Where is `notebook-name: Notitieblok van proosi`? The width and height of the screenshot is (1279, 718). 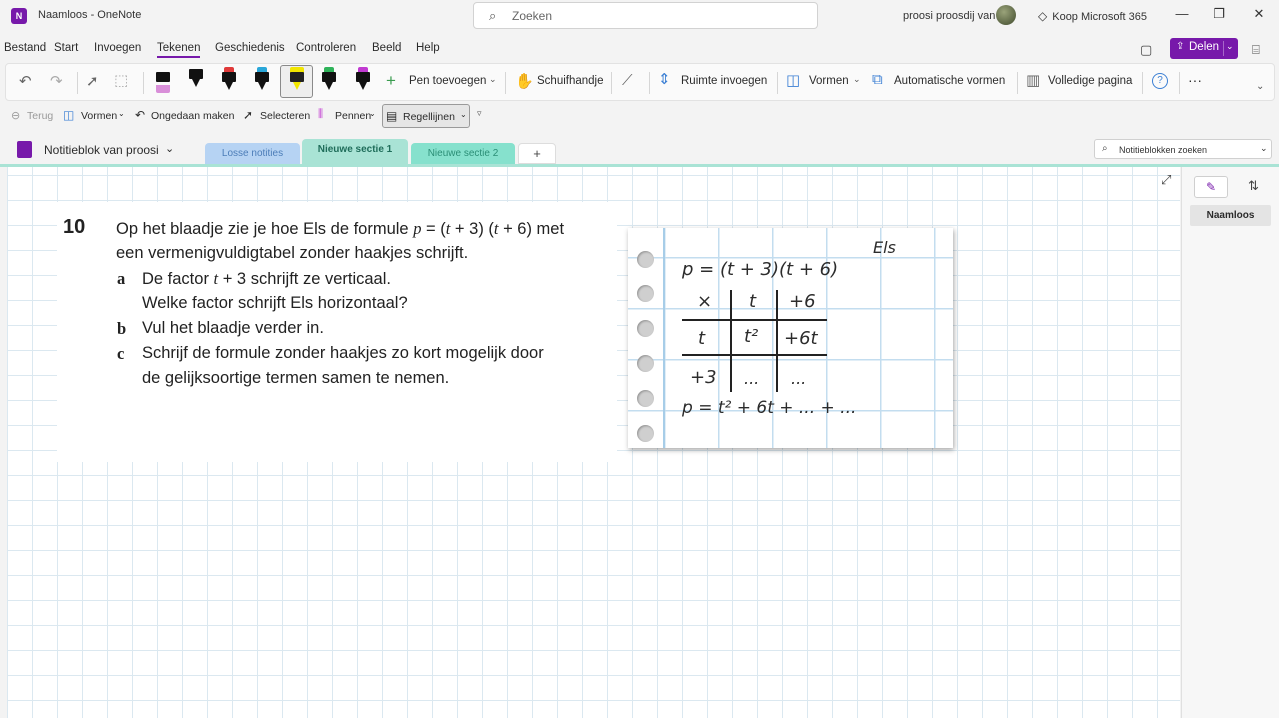
notebook-name: Notitieblok van proosi is located at coordinates (101, 150).